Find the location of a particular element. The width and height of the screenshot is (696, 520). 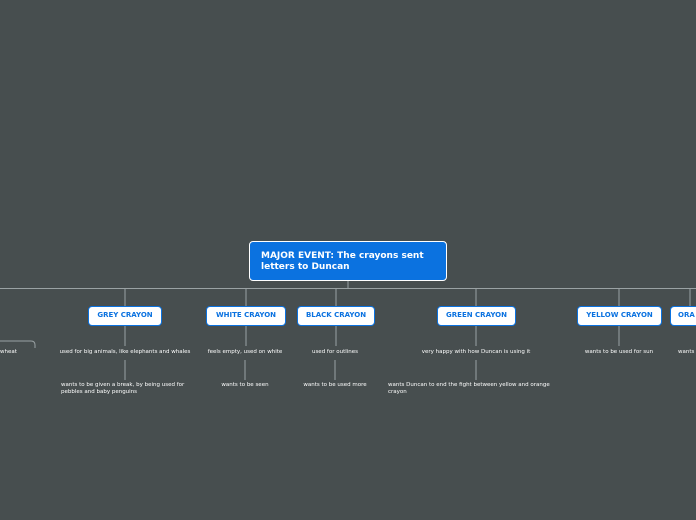

topic-label: GREEN CRAYON is located at coordinates (476, 315).